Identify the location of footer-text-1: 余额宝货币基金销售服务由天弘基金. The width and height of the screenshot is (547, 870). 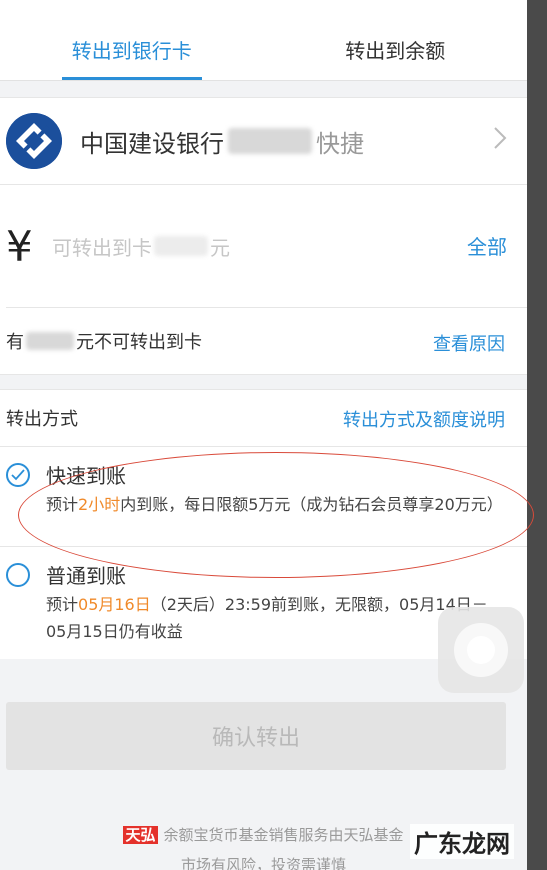
(283, 835).